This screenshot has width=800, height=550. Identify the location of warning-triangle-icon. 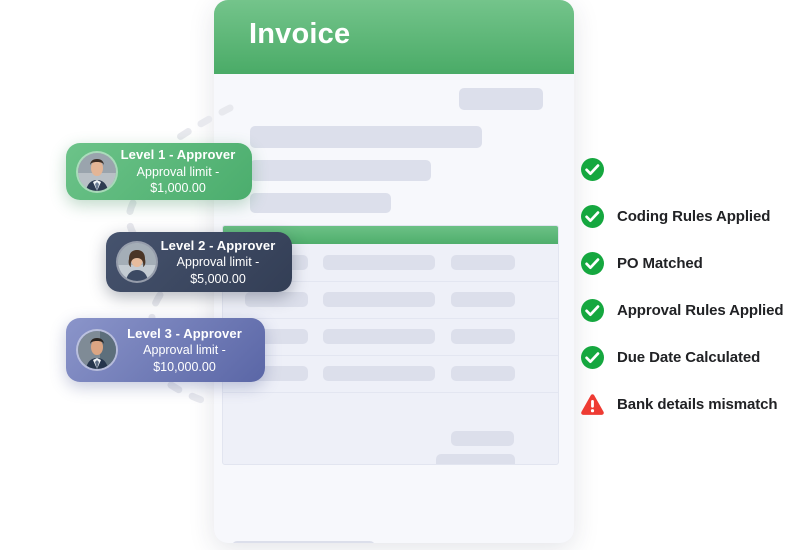
(592, 404).